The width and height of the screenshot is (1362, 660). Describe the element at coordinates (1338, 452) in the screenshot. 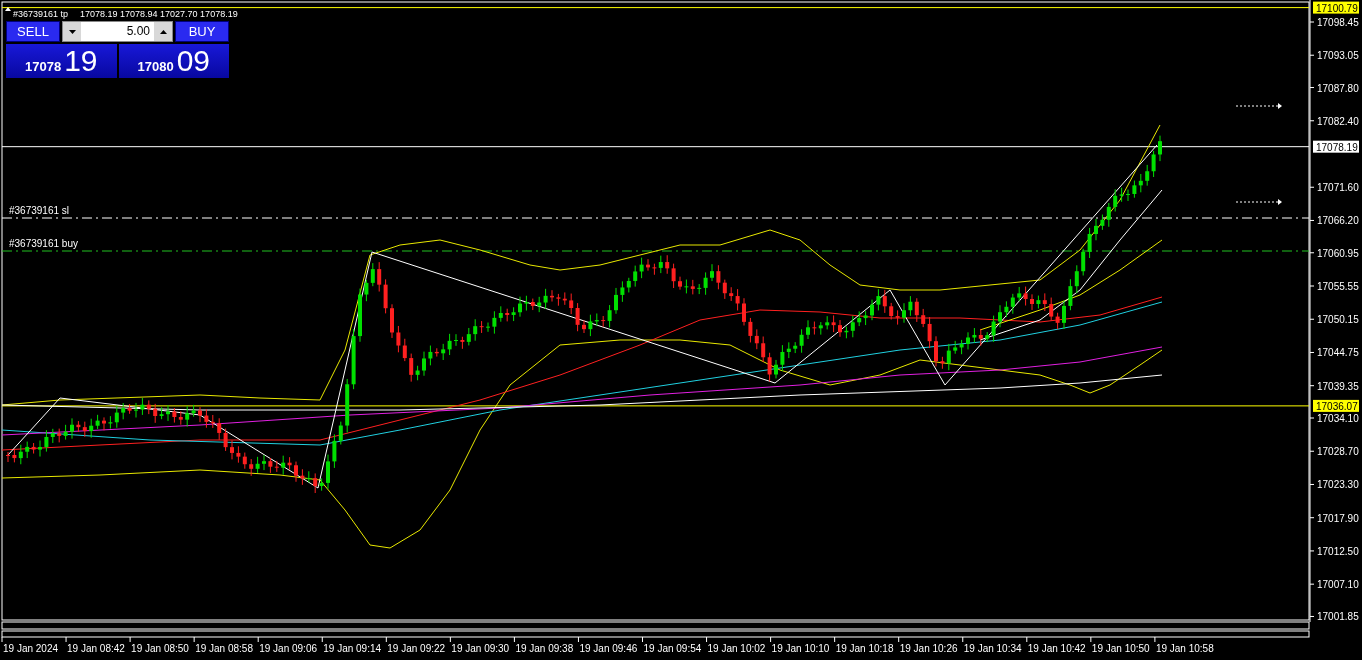

I see `price-axis-label: 17028.70` at that location.